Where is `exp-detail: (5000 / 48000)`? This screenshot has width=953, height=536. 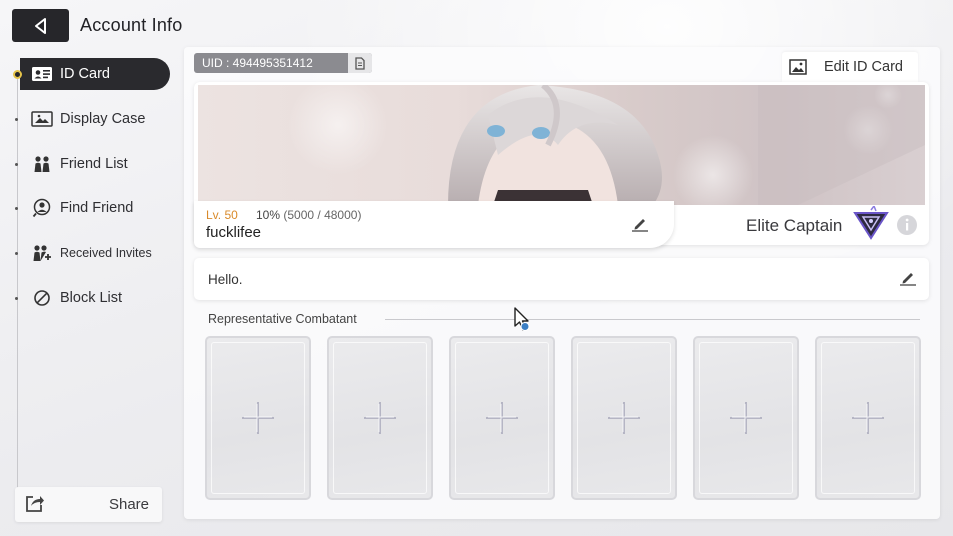 exp-detail: (5000 / 48000) is located at coordinates (322, 215).